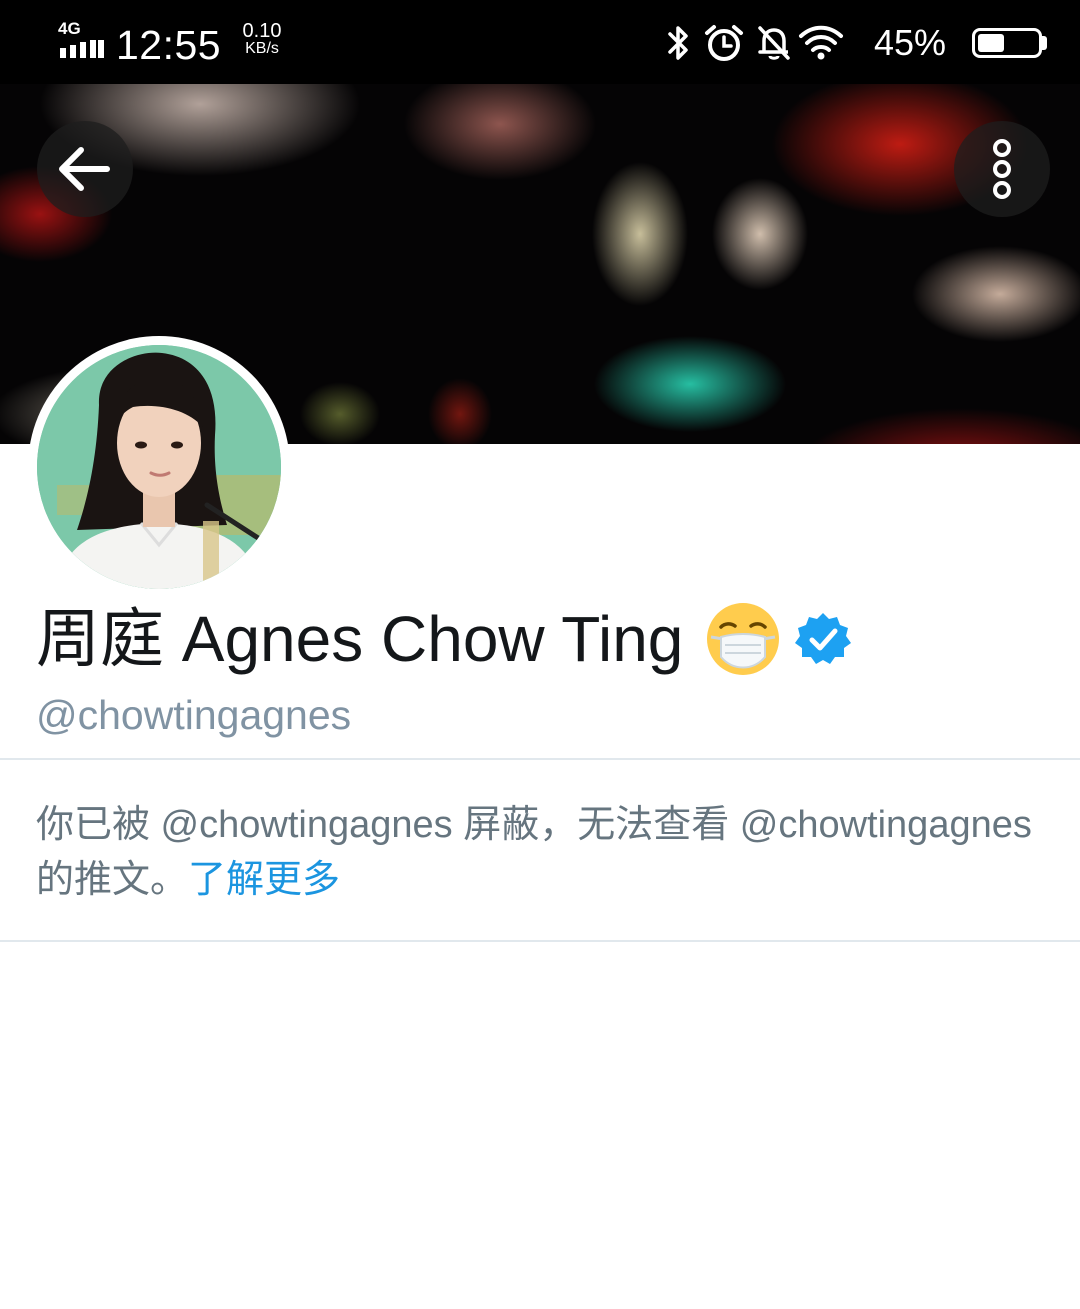 The height and width of the screenshot is (1309, 1080). What do you see at coordinates (360, 639) in the screenshot?
I see `display-name: 周庭 Agnes Chow Ting` at bounding box center [360, 639].